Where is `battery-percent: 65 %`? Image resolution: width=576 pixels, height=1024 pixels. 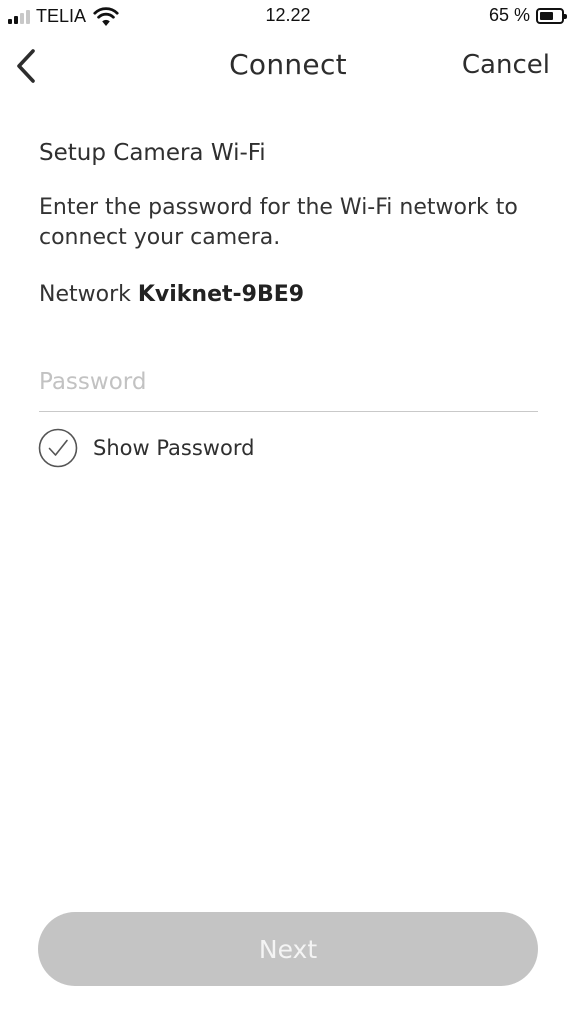 battery-percent: 65 % is located at coordinates (509, 15).